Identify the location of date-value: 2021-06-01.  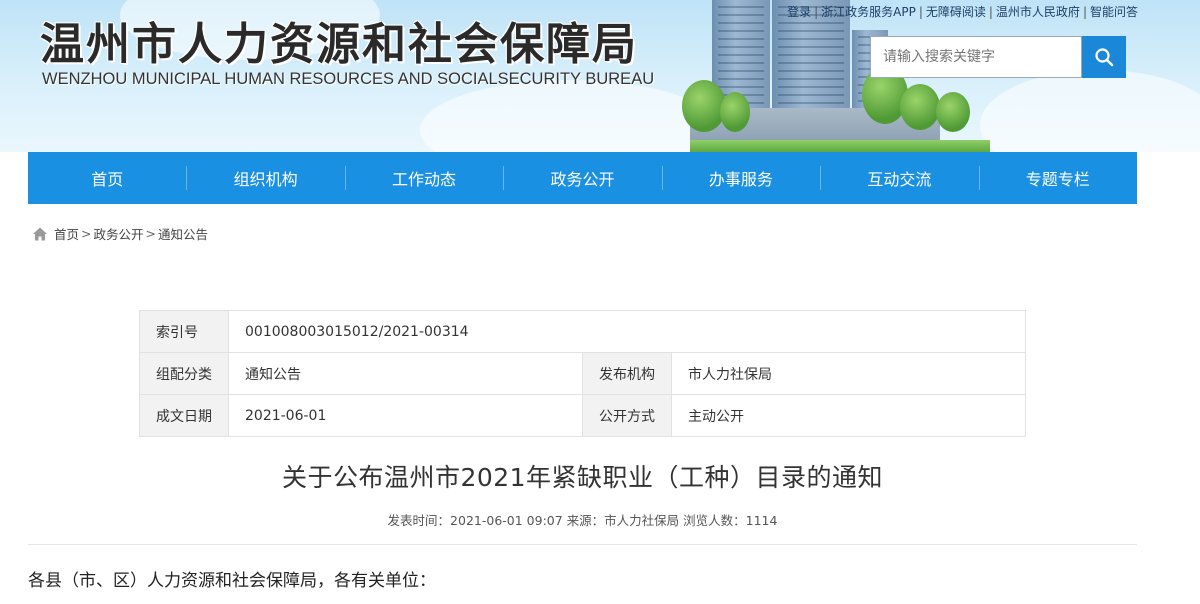
(405, 415).